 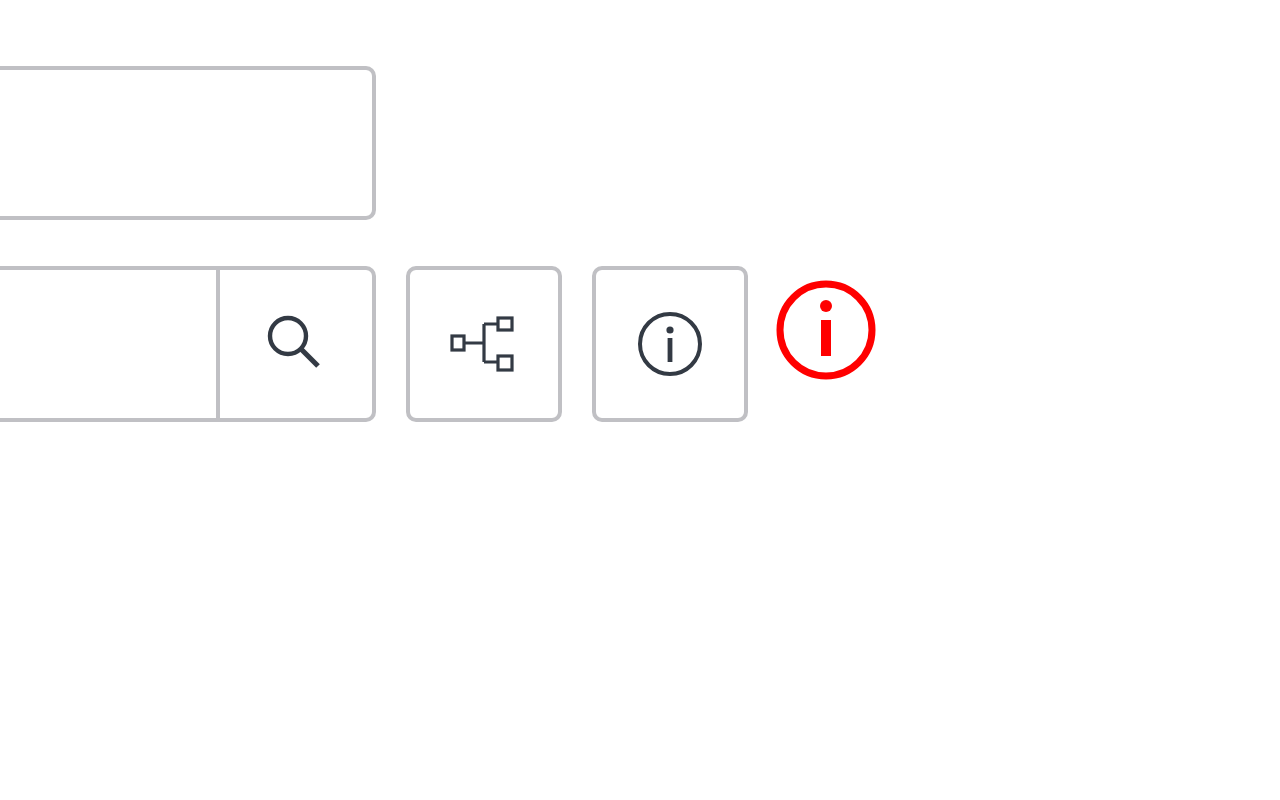 What do you see at coordinates (296, 344) in the screenshot?
I see `search-button` at bounding box center [296, 344].